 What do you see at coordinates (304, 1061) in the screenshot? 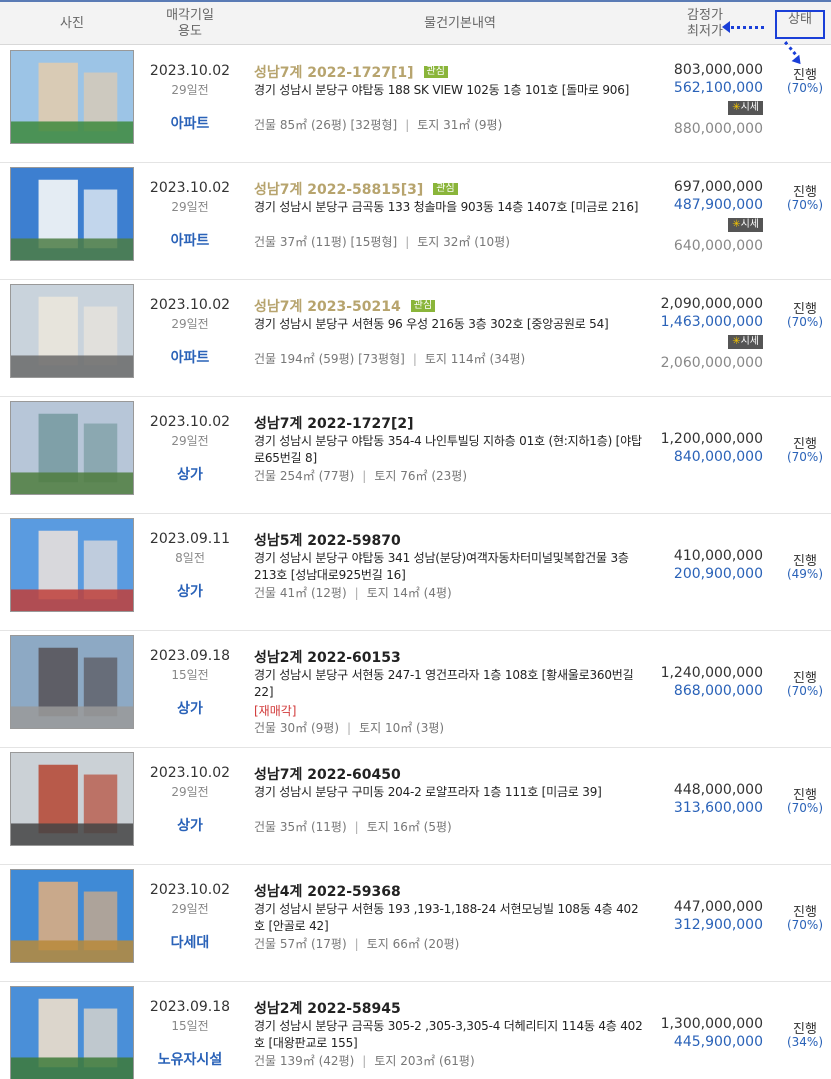
I see `building-area: 건물 139㎡ (42평)` at bounding box center [304, 1061].